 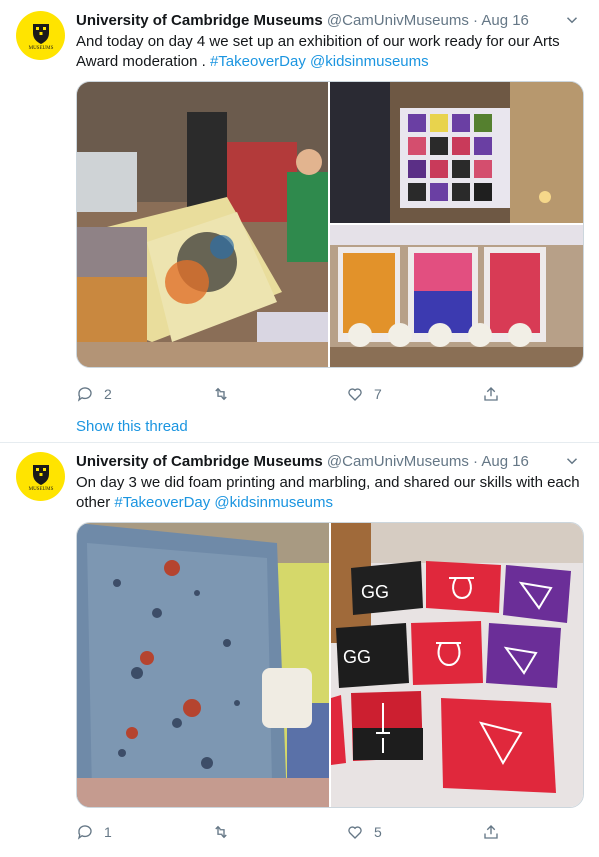 I want to click on reply-button: 1, so click(x=94, y=832).